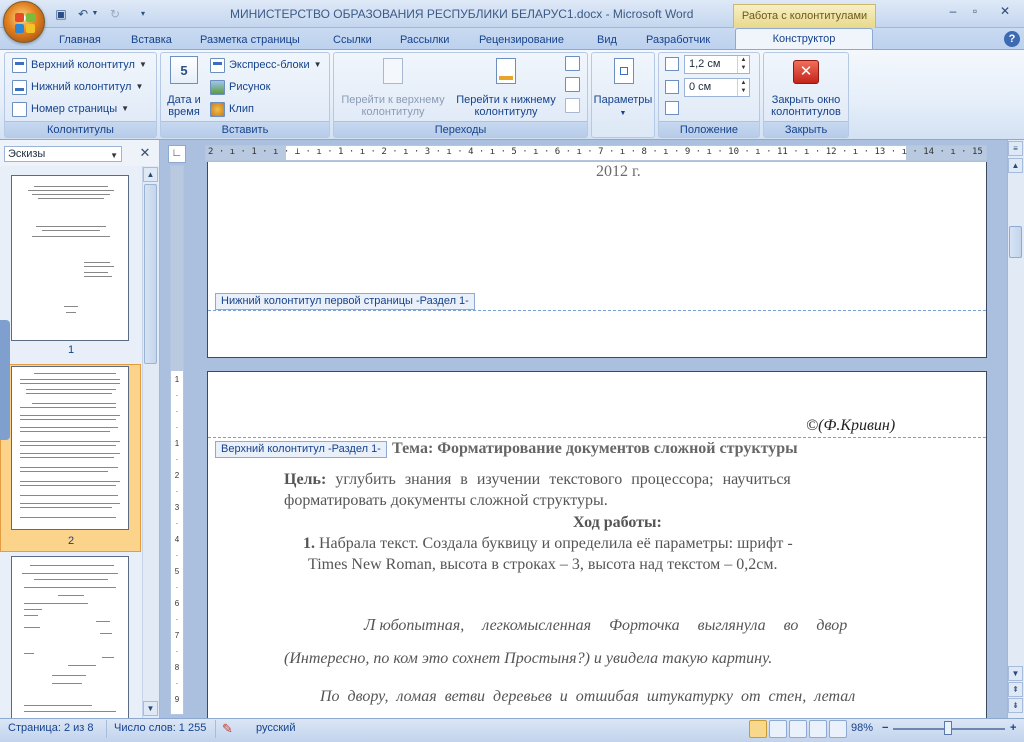  Describe the element at coordinates (506, 87) in the screenshot. I see `goto-footer-button: Перейти к нижнему колонтитулу` at that location.